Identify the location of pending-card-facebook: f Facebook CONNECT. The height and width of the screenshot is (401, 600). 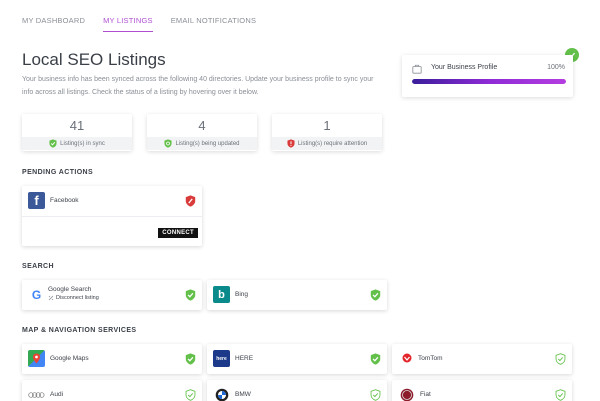
(112, 216).